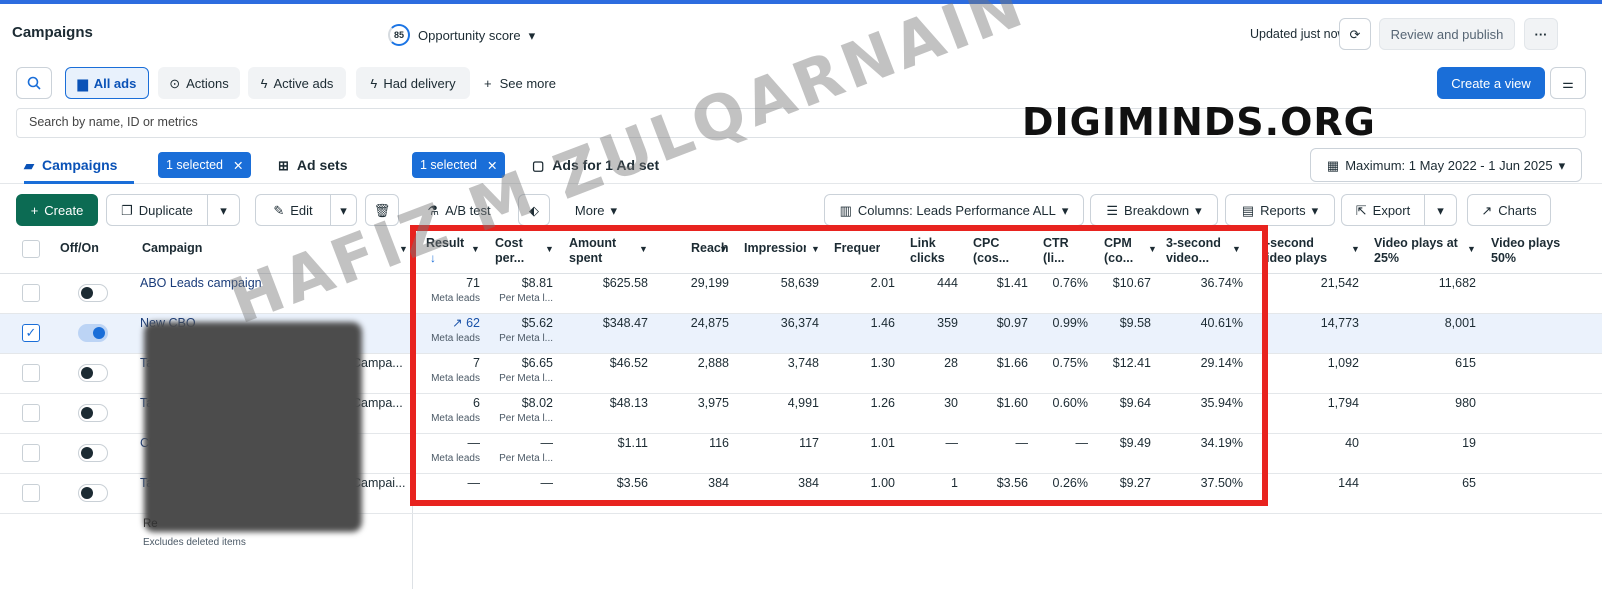 The image size is (1602, 589). I want to click on folder-icon: ▰, so click(29, 165).